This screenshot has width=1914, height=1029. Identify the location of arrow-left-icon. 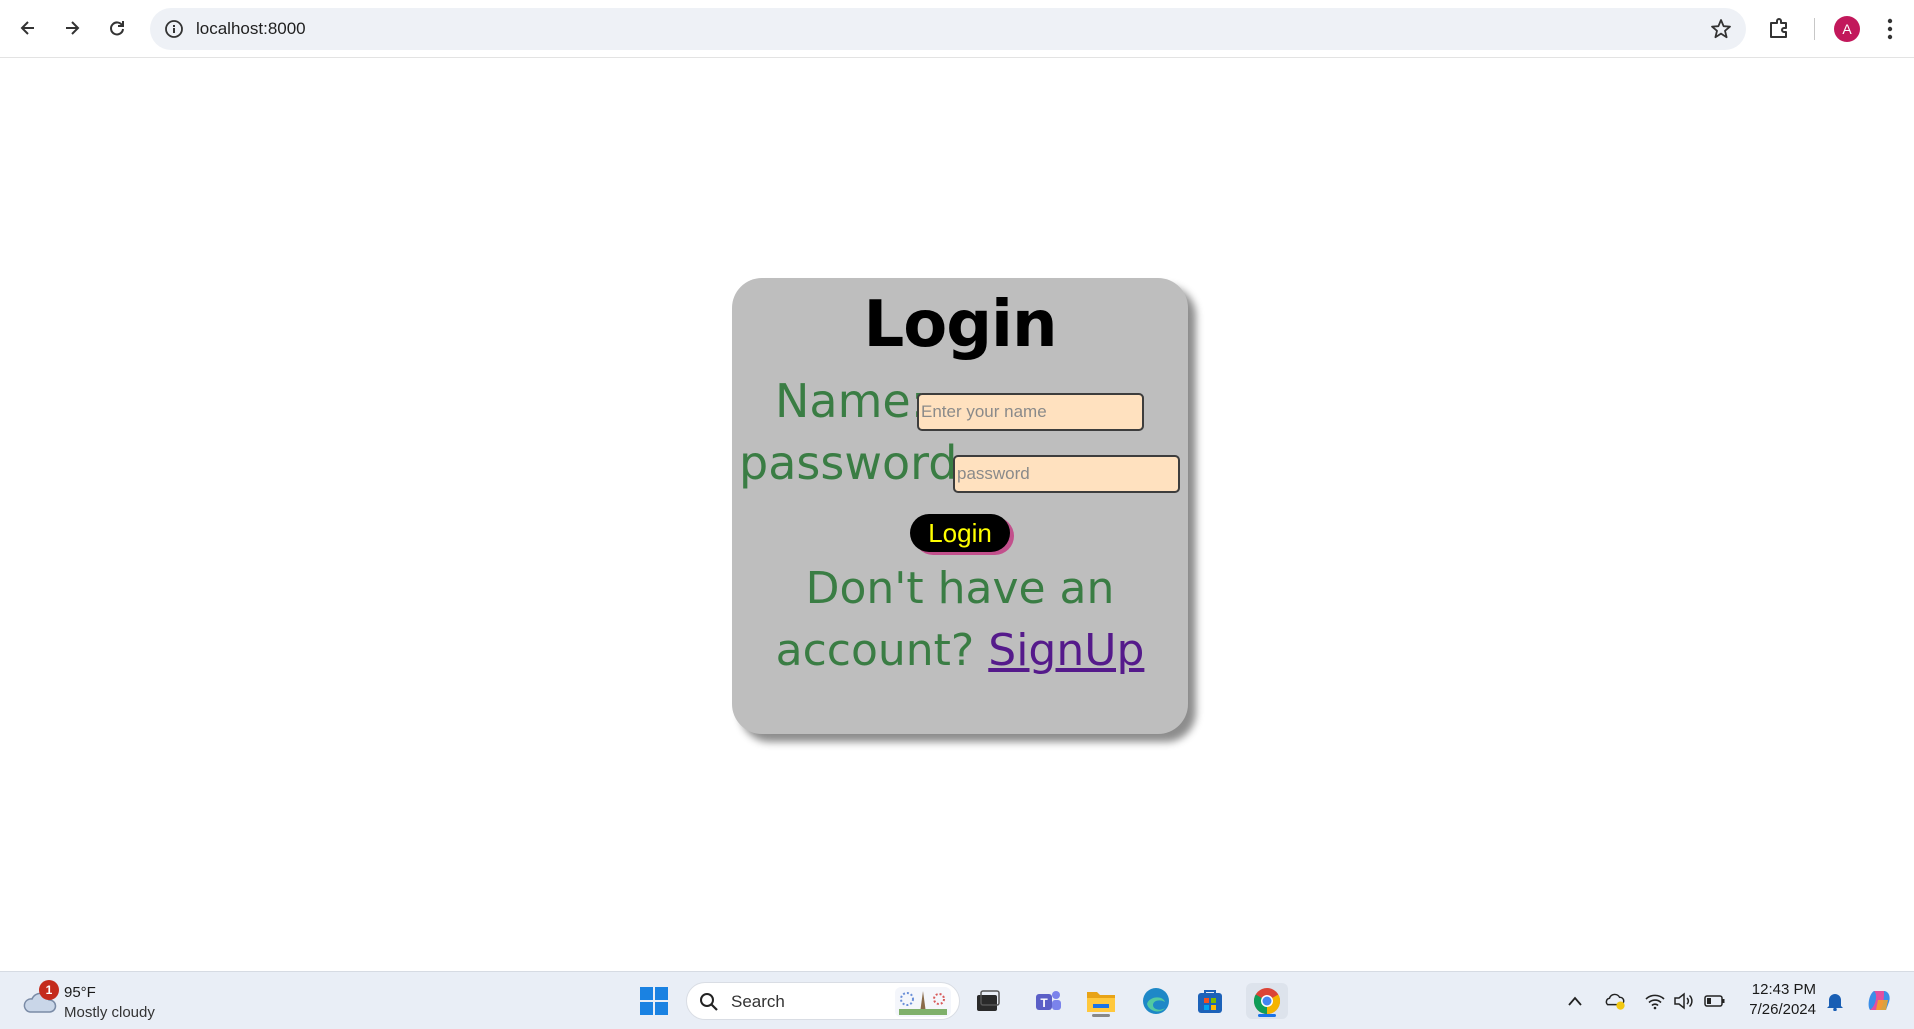
(27, 28).